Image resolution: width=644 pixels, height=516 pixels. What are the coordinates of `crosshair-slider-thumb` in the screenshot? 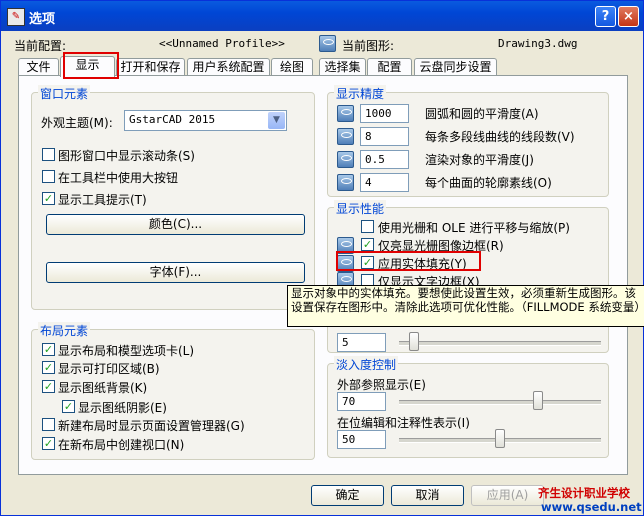 It's located at (413, 341).